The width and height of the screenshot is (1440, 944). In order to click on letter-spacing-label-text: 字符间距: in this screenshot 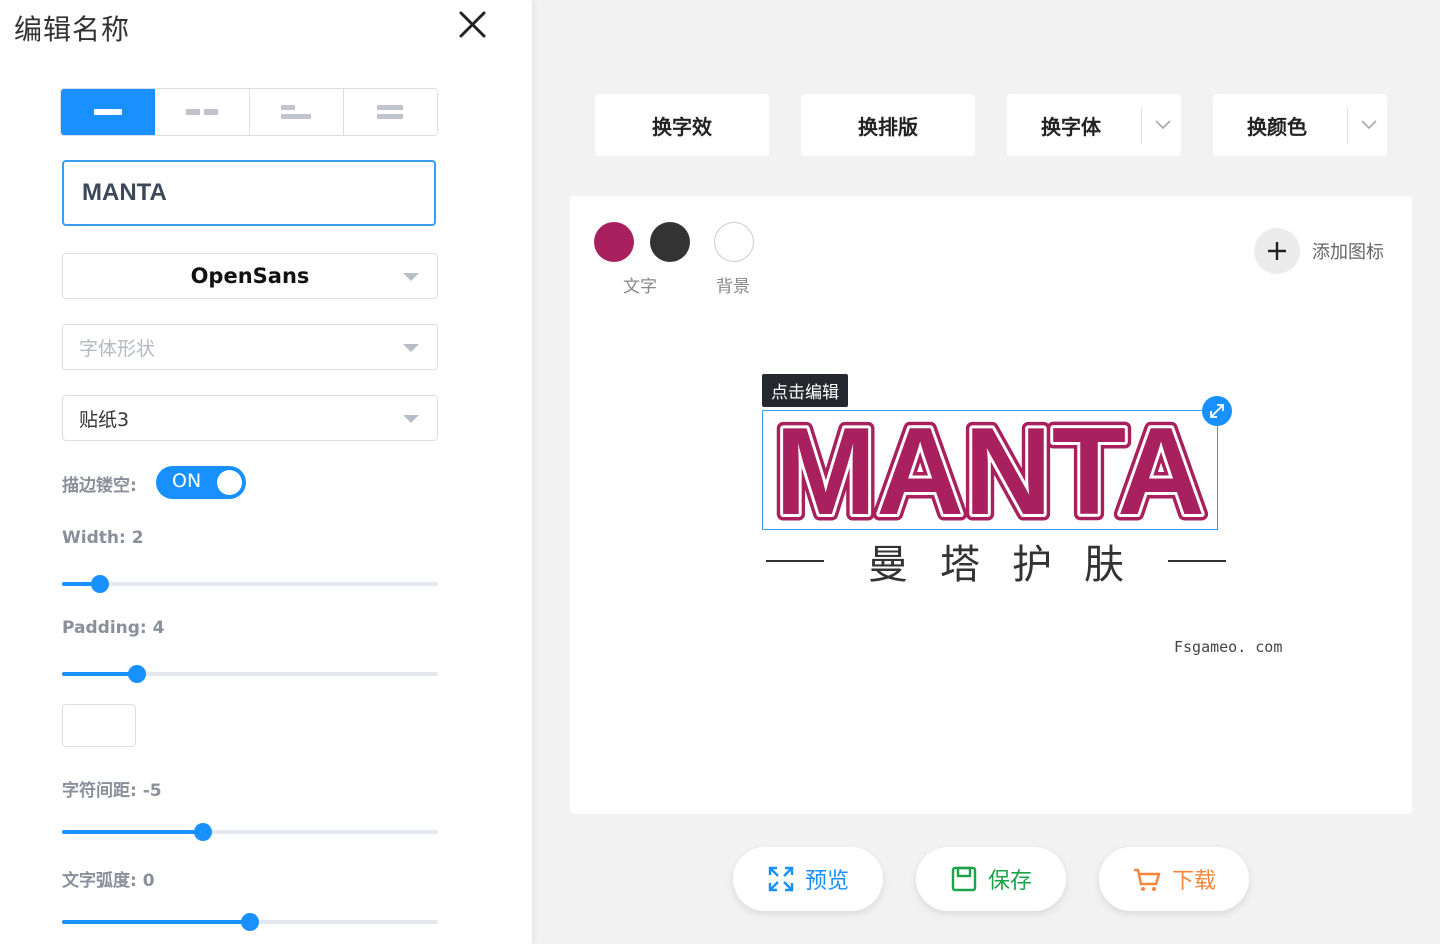, I will do `click(99, 791)`.